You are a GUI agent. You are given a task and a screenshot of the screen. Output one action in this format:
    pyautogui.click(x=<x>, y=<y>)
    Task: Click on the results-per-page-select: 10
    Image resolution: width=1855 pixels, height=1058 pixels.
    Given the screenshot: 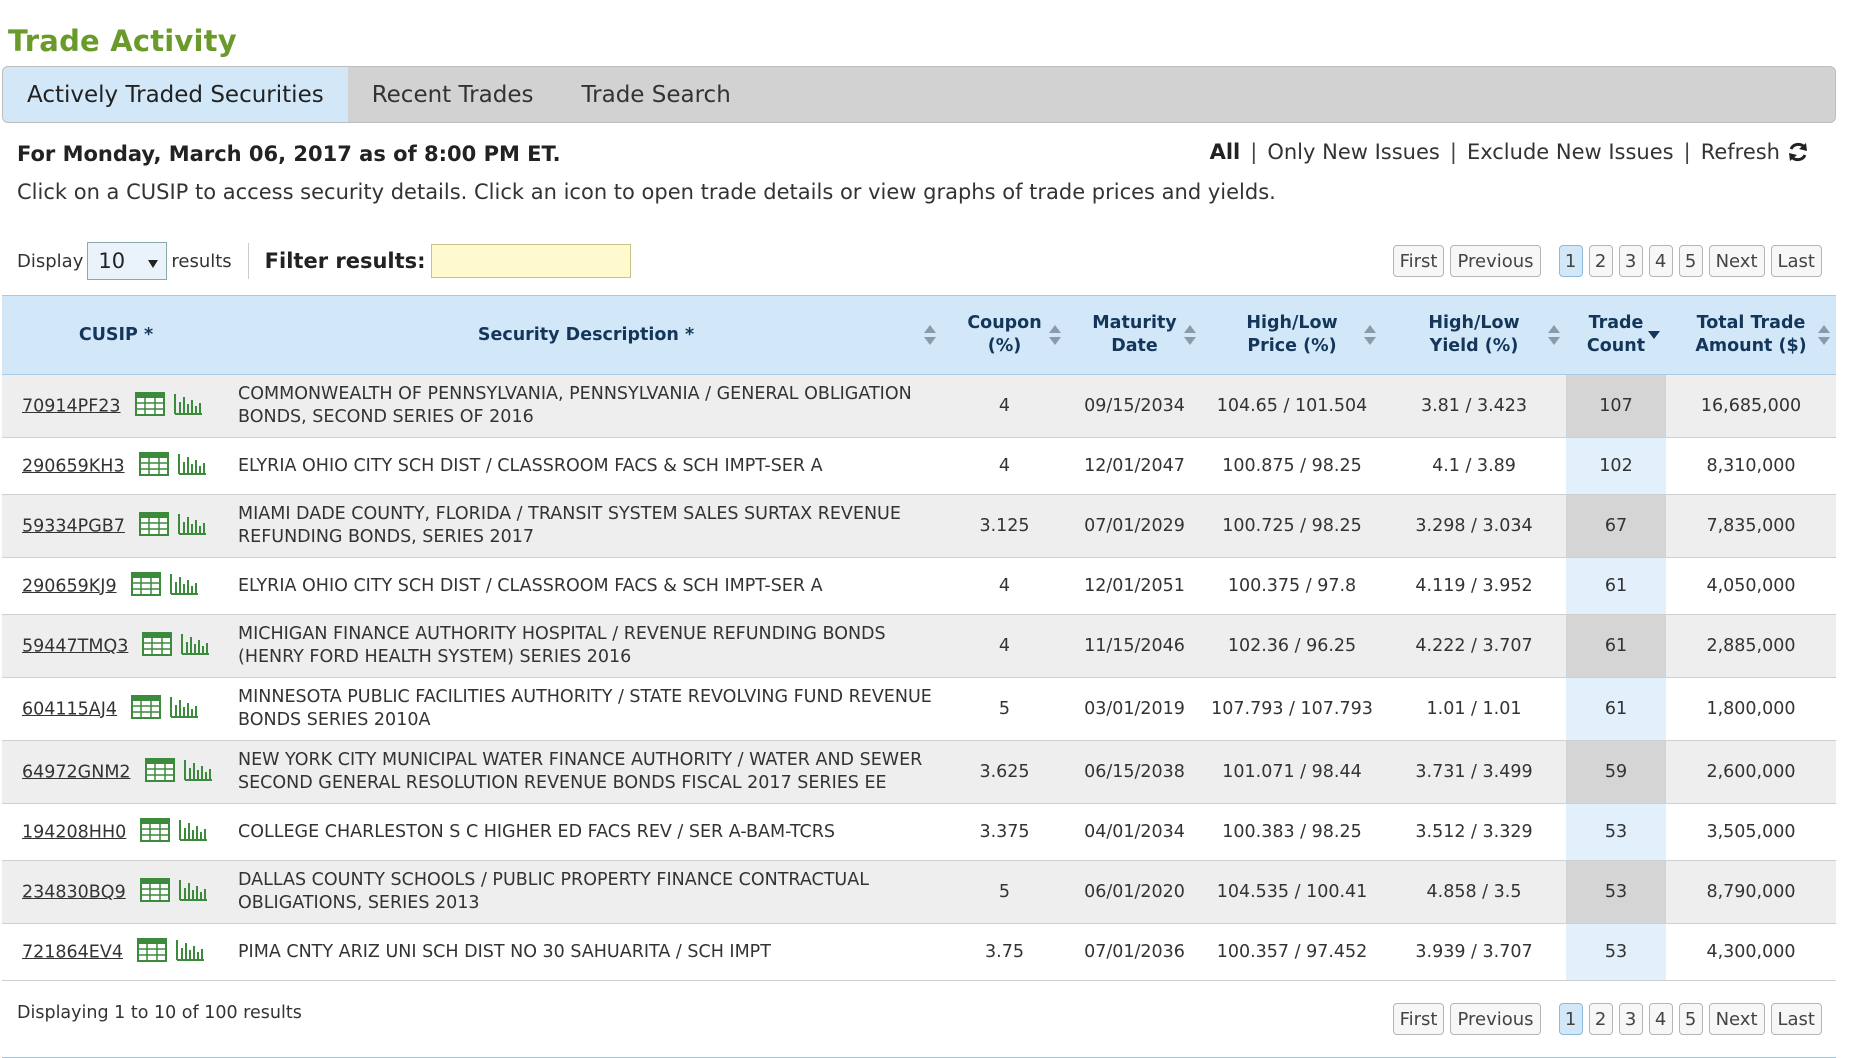 What is the action you would take?
    pyautogui.click(x=127, y=261)
    